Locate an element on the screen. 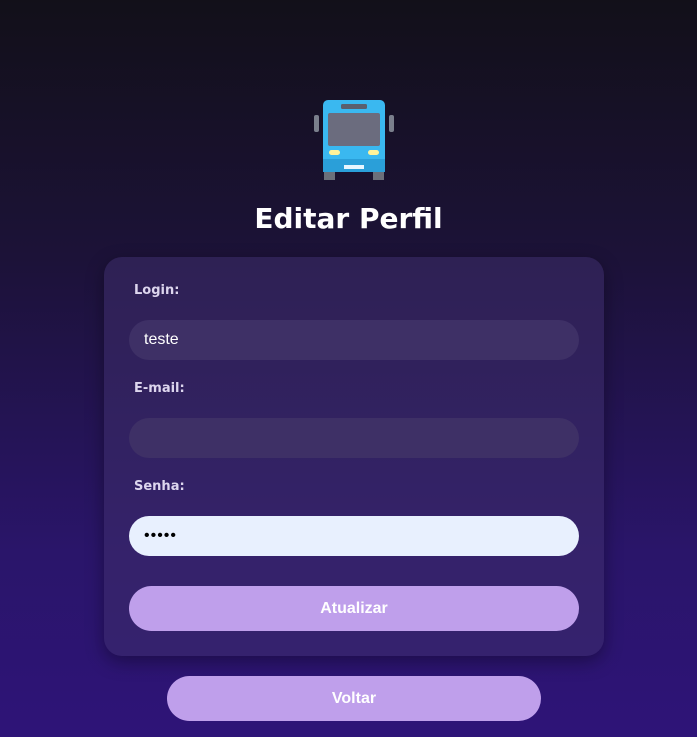  login-input is located at coordinates (354, 340).